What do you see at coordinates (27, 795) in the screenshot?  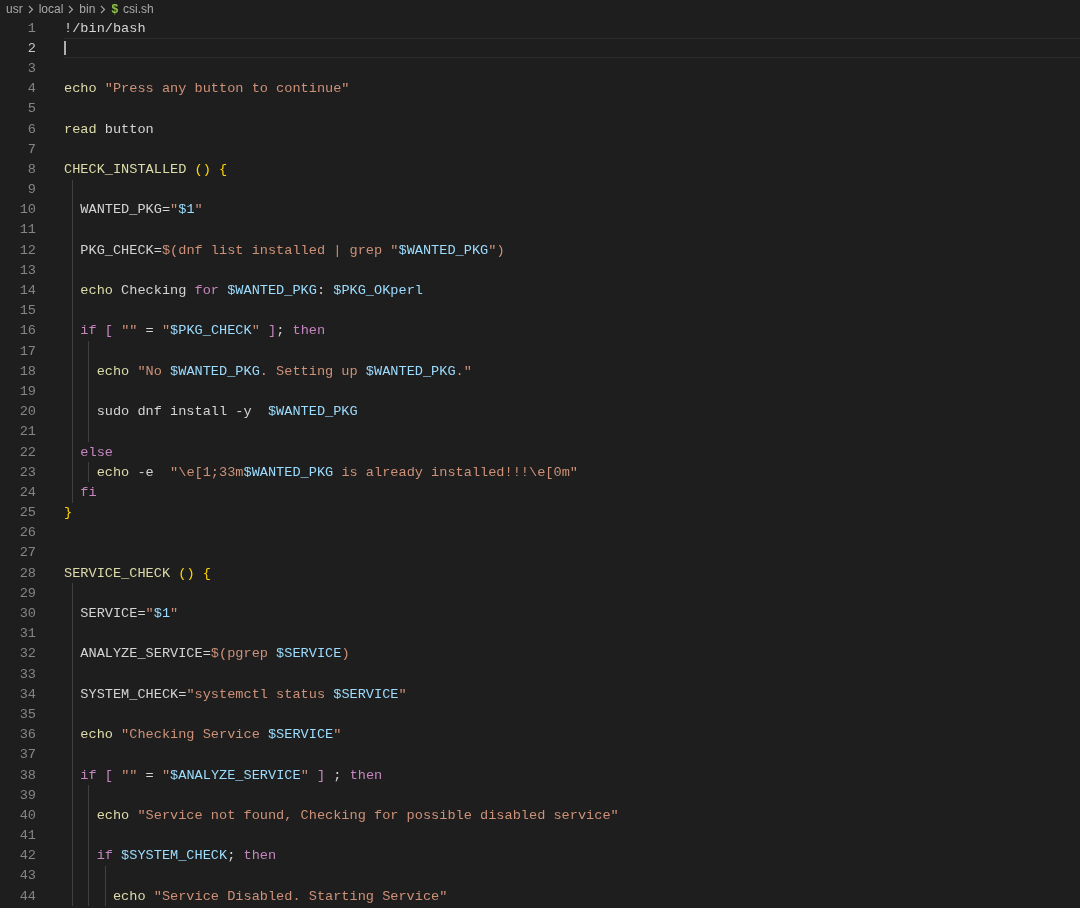 I see `line-number: 39` at bounding box center [27, 795].